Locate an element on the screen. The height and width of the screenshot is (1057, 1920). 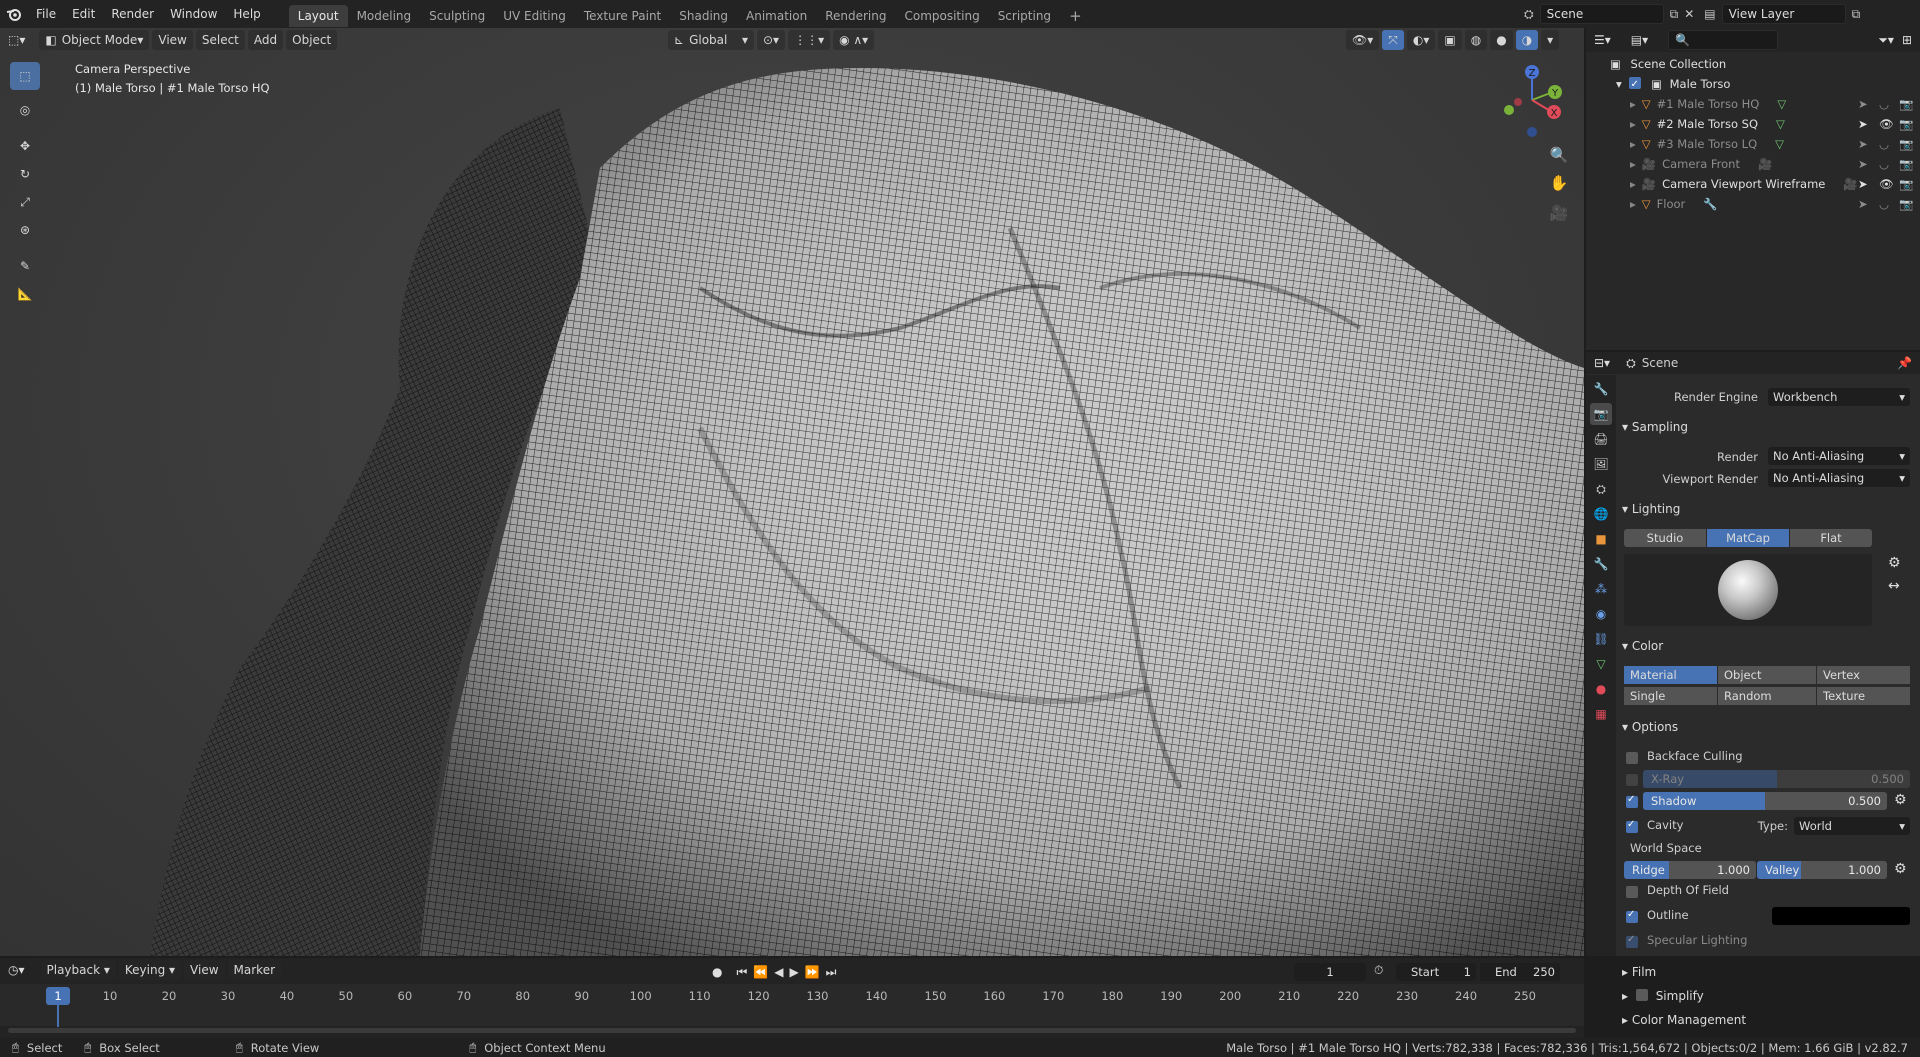
snap-icon: ⋮⋮▾ is located at coordinates (809, 40).